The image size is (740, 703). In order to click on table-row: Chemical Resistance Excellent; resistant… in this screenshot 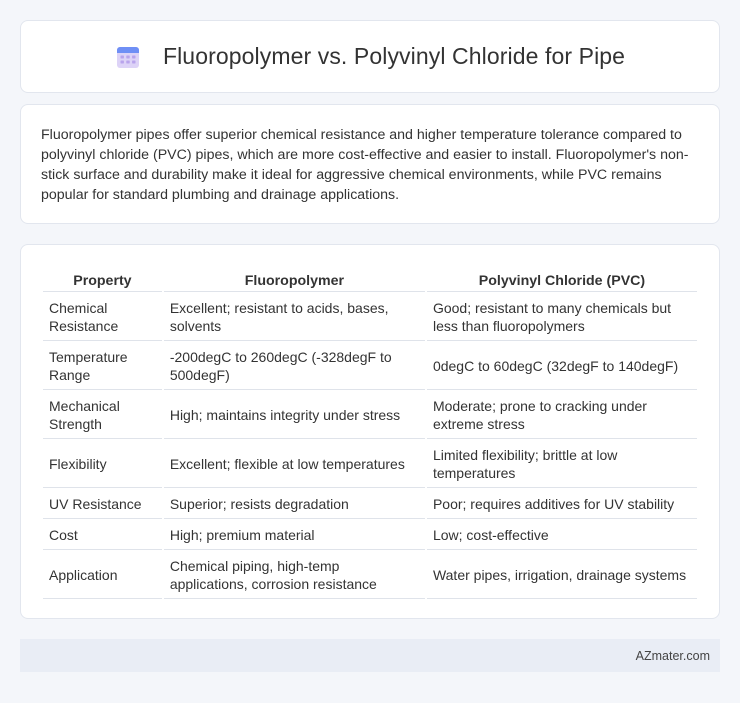, I will do `click(370, 317)`.